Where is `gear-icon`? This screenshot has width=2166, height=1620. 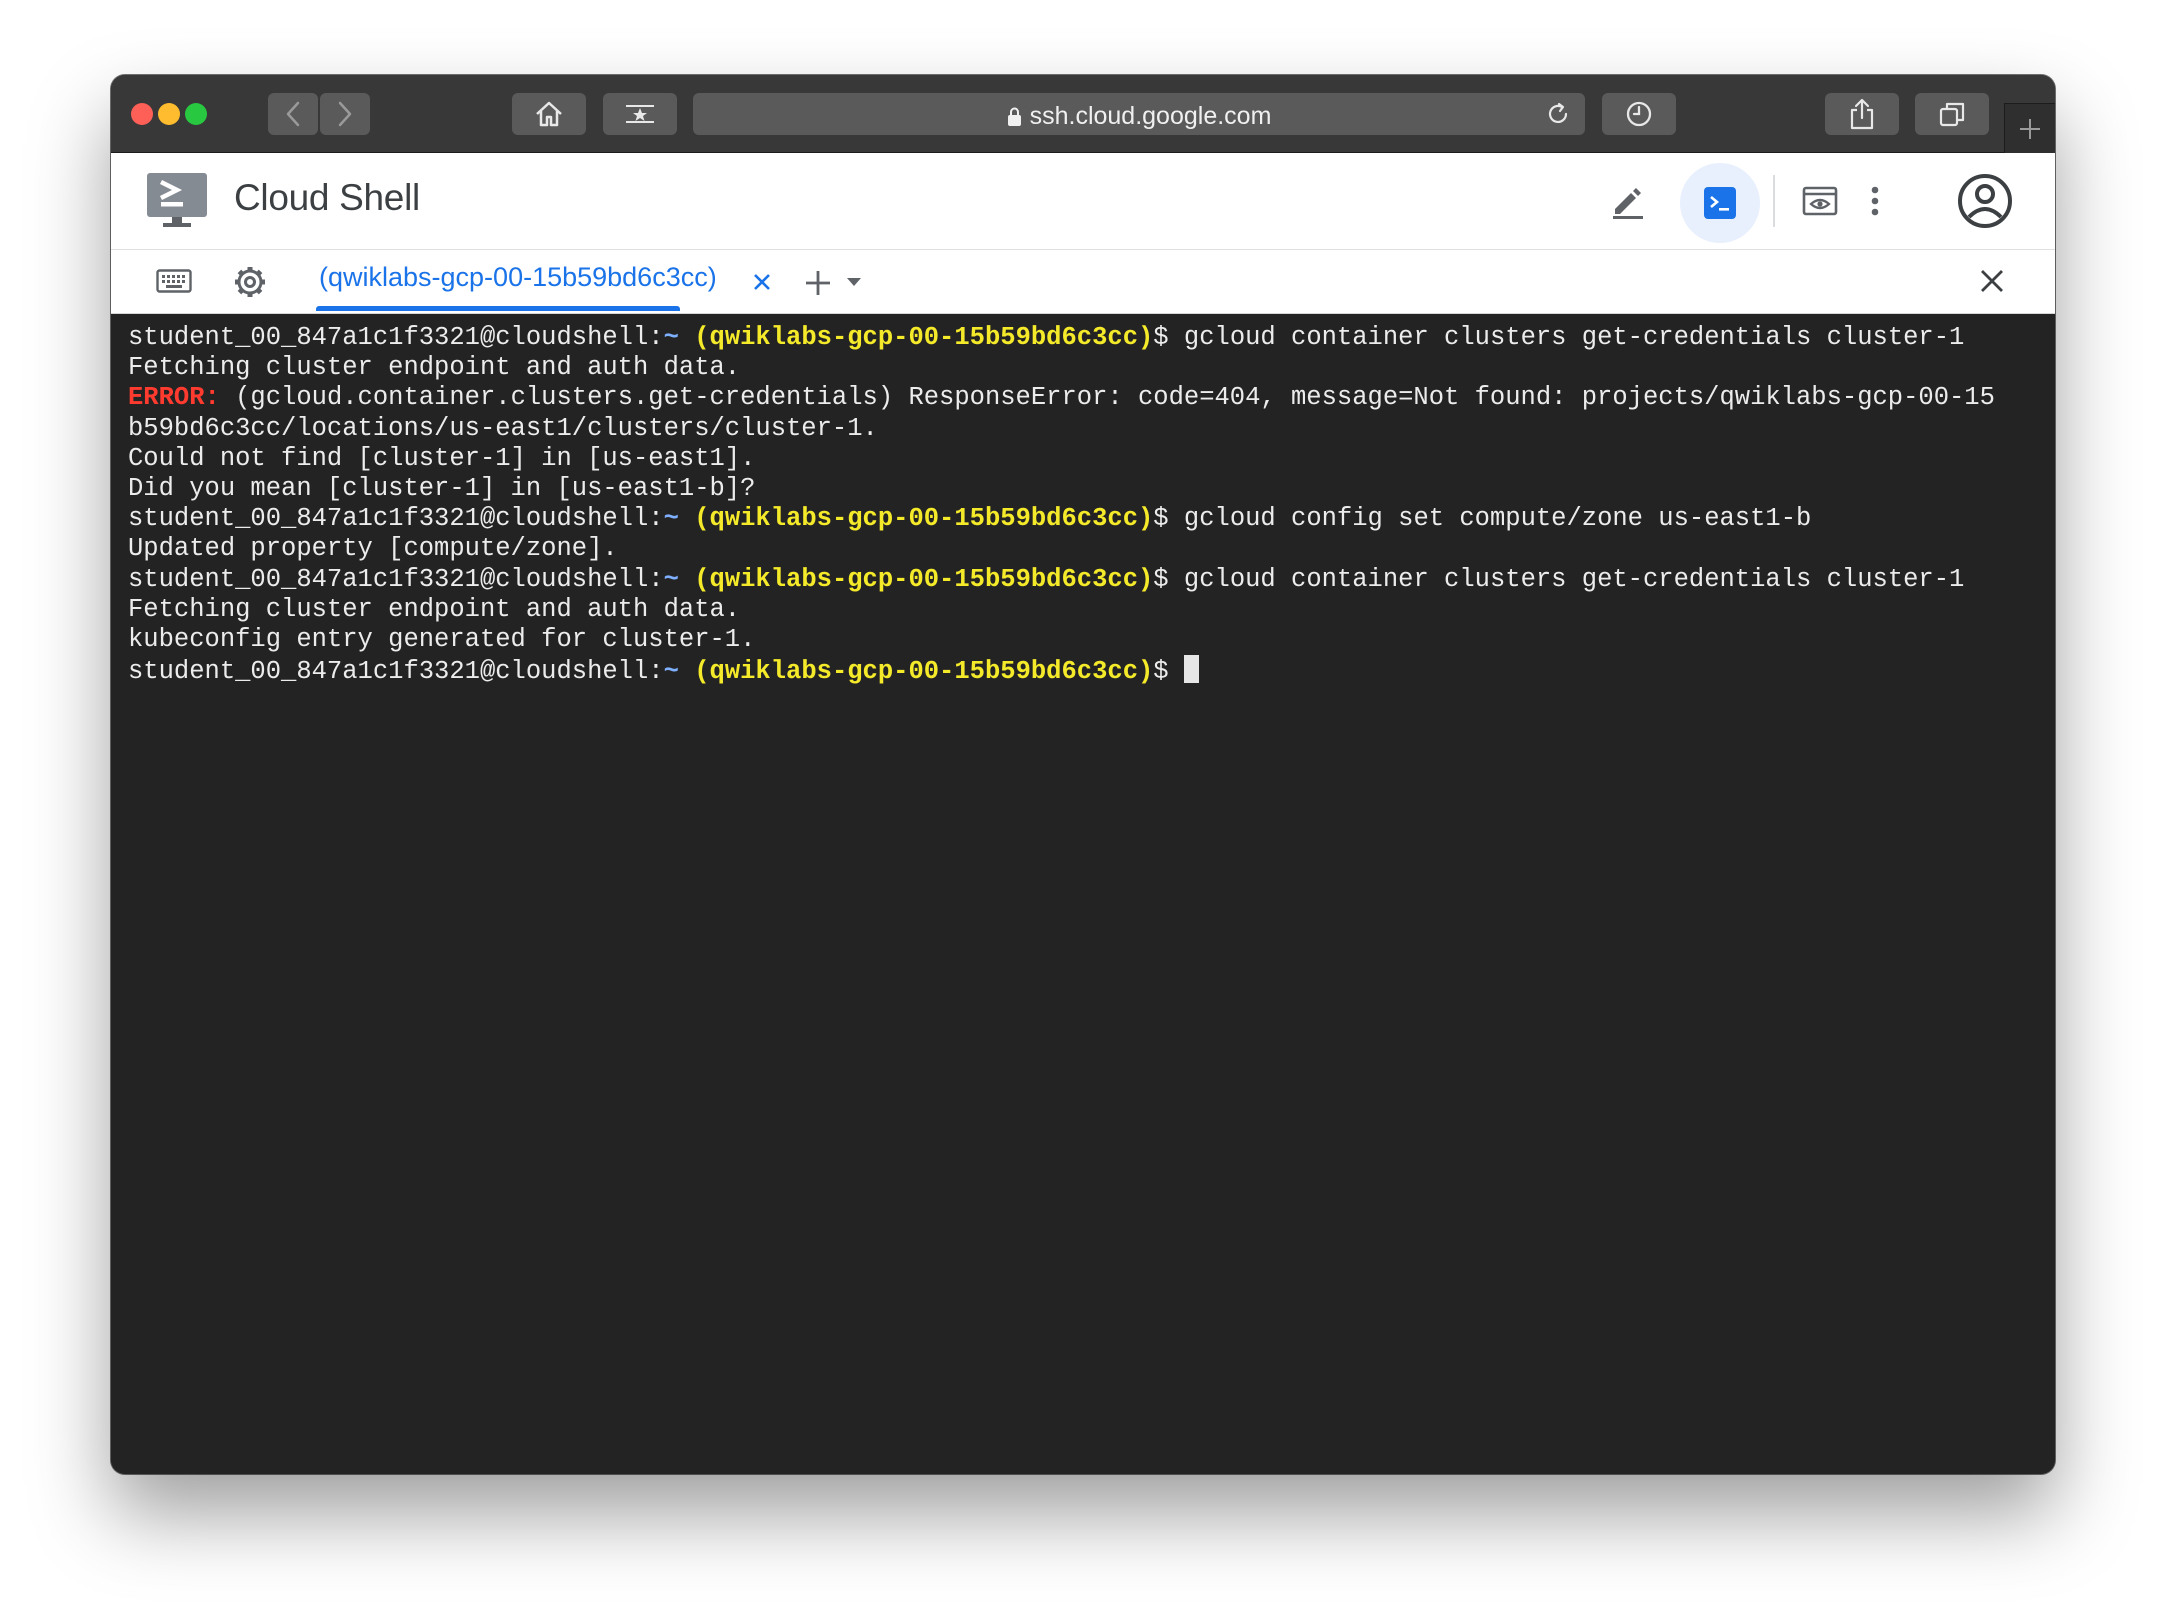 gear-icon is located at coordinates (250, 282).